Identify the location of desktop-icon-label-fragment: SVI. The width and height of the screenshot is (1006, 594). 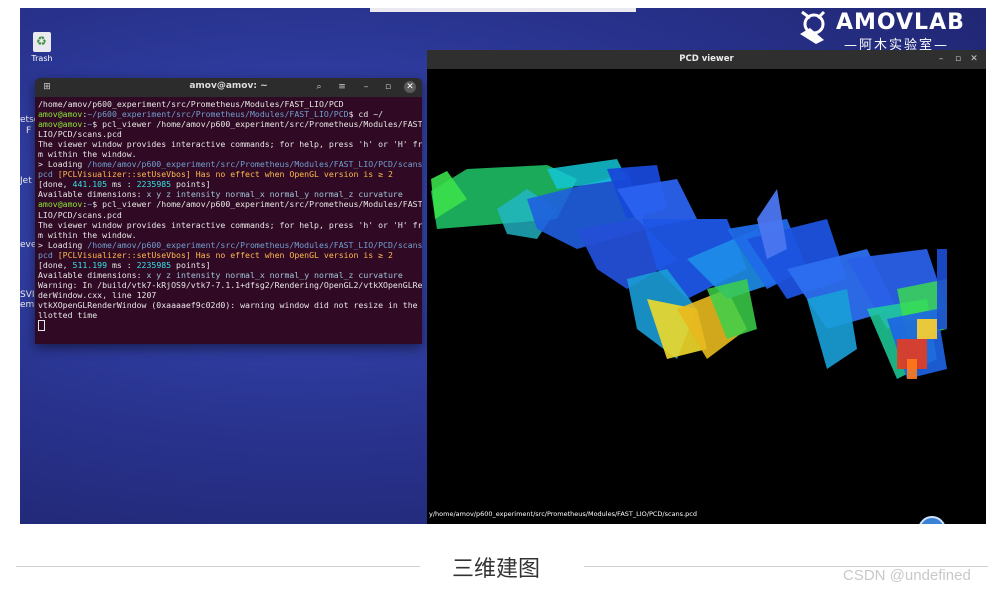
(27, 295).